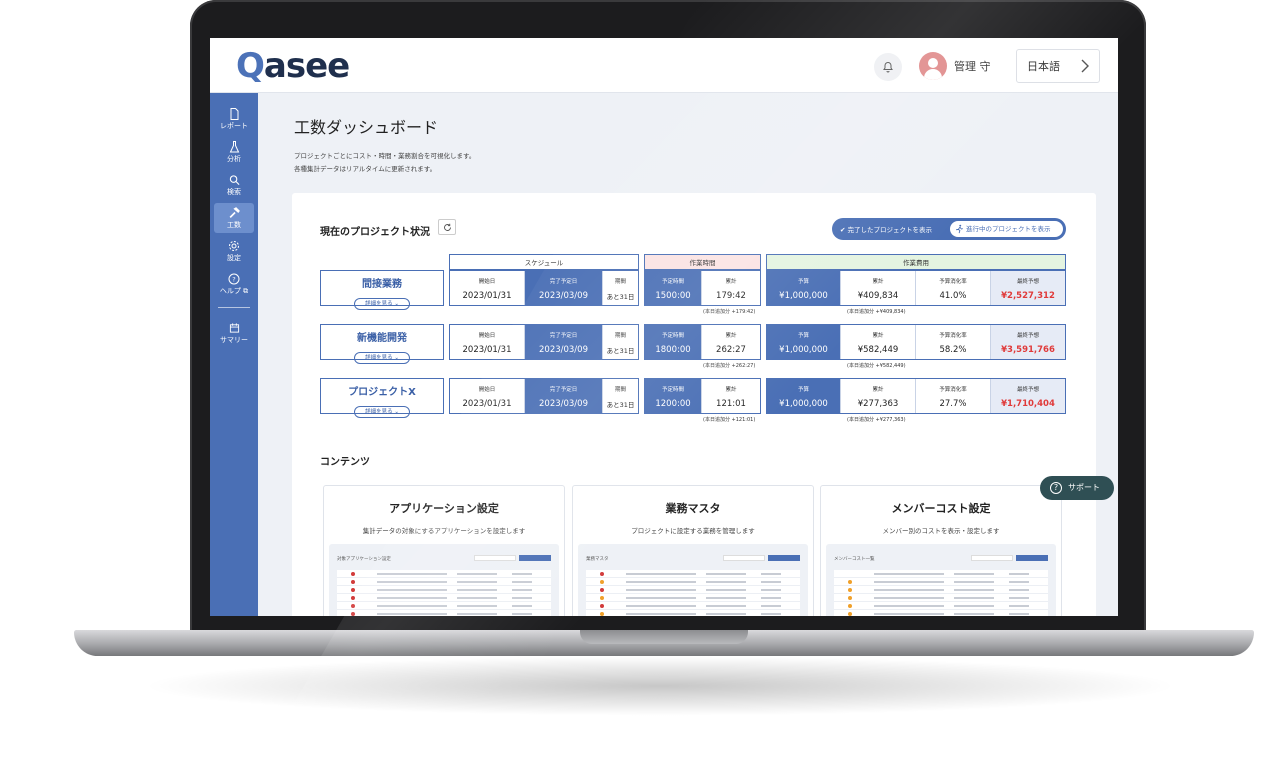  What do you see at coordinates (563, 350) in the screenshot?
I see `cell-value: 2023/03/09` at bounding box center [563, 350].